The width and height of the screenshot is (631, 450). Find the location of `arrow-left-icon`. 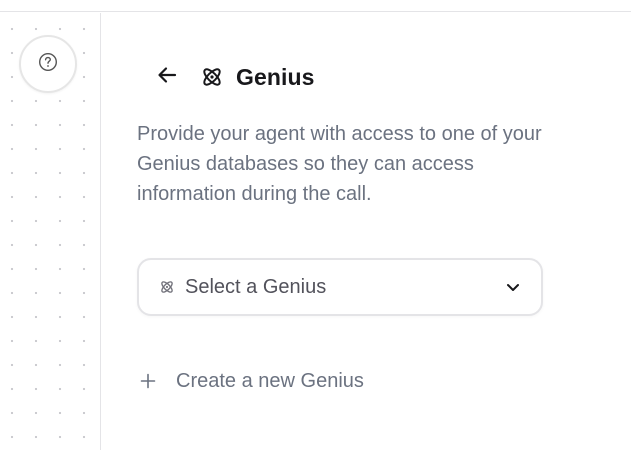

arrow-left-icon is located at coordinates (167, 77).